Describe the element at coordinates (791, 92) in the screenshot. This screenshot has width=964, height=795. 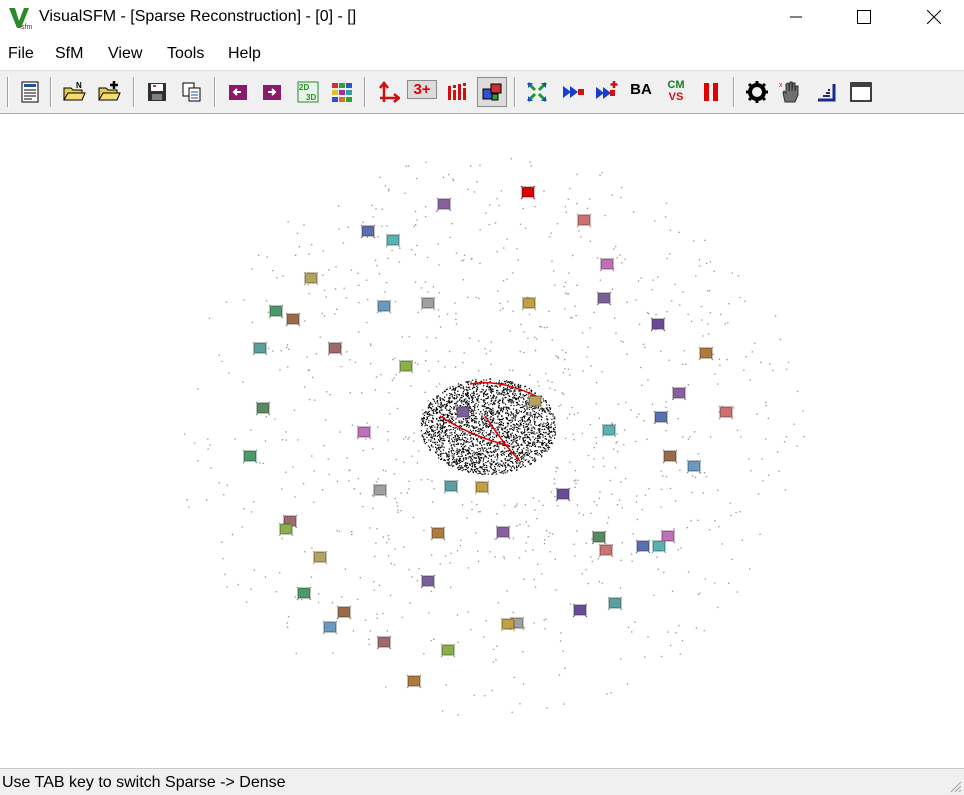
I see `pan-hand-icon: x` at that location.